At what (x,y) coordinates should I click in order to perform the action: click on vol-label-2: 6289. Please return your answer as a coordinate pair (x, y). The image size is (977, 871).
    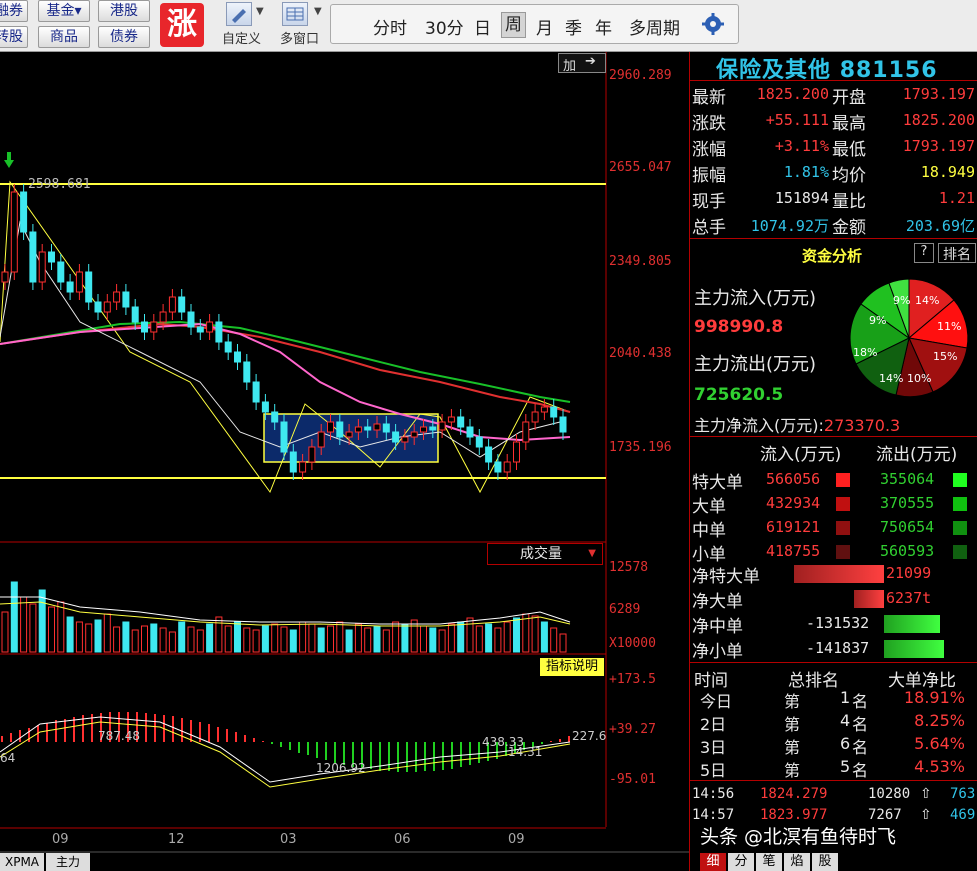
    Looking at the image, I should click on (625, 609).